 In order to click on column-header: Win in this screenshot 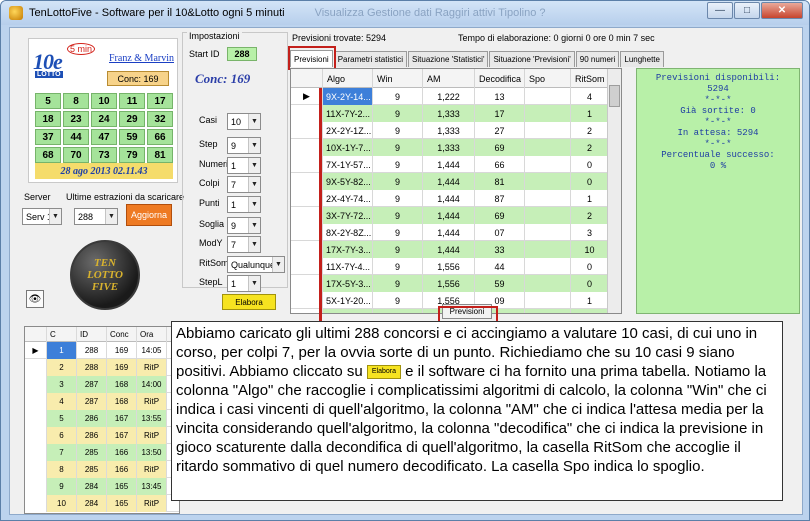, I will do `click(398, 78)`.